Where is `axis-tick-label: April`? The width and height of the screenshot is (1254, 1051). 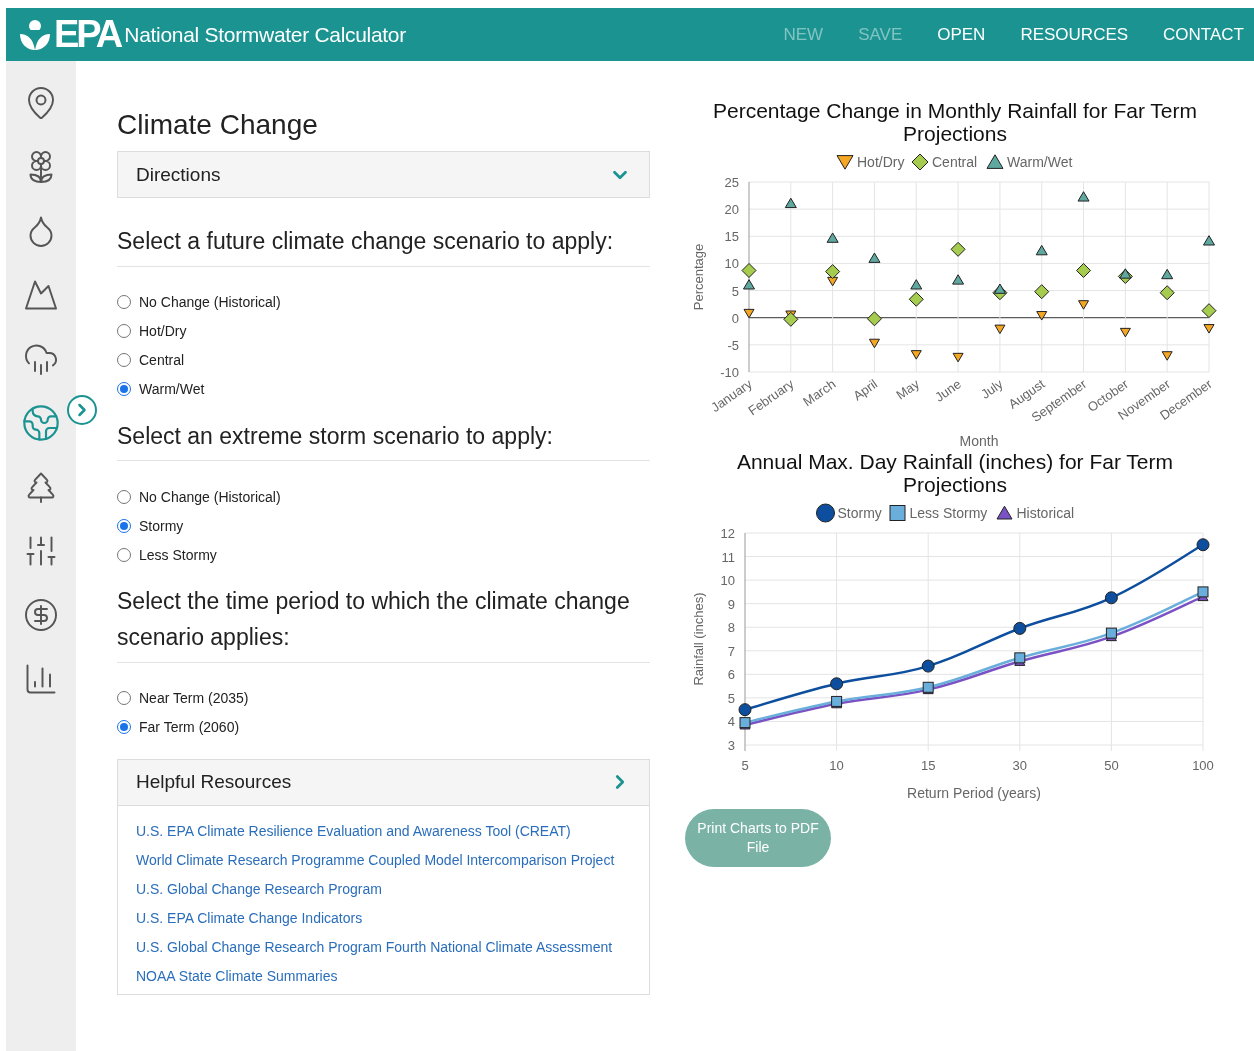 axis-tick-label: April is located at coordinates (865, 390).